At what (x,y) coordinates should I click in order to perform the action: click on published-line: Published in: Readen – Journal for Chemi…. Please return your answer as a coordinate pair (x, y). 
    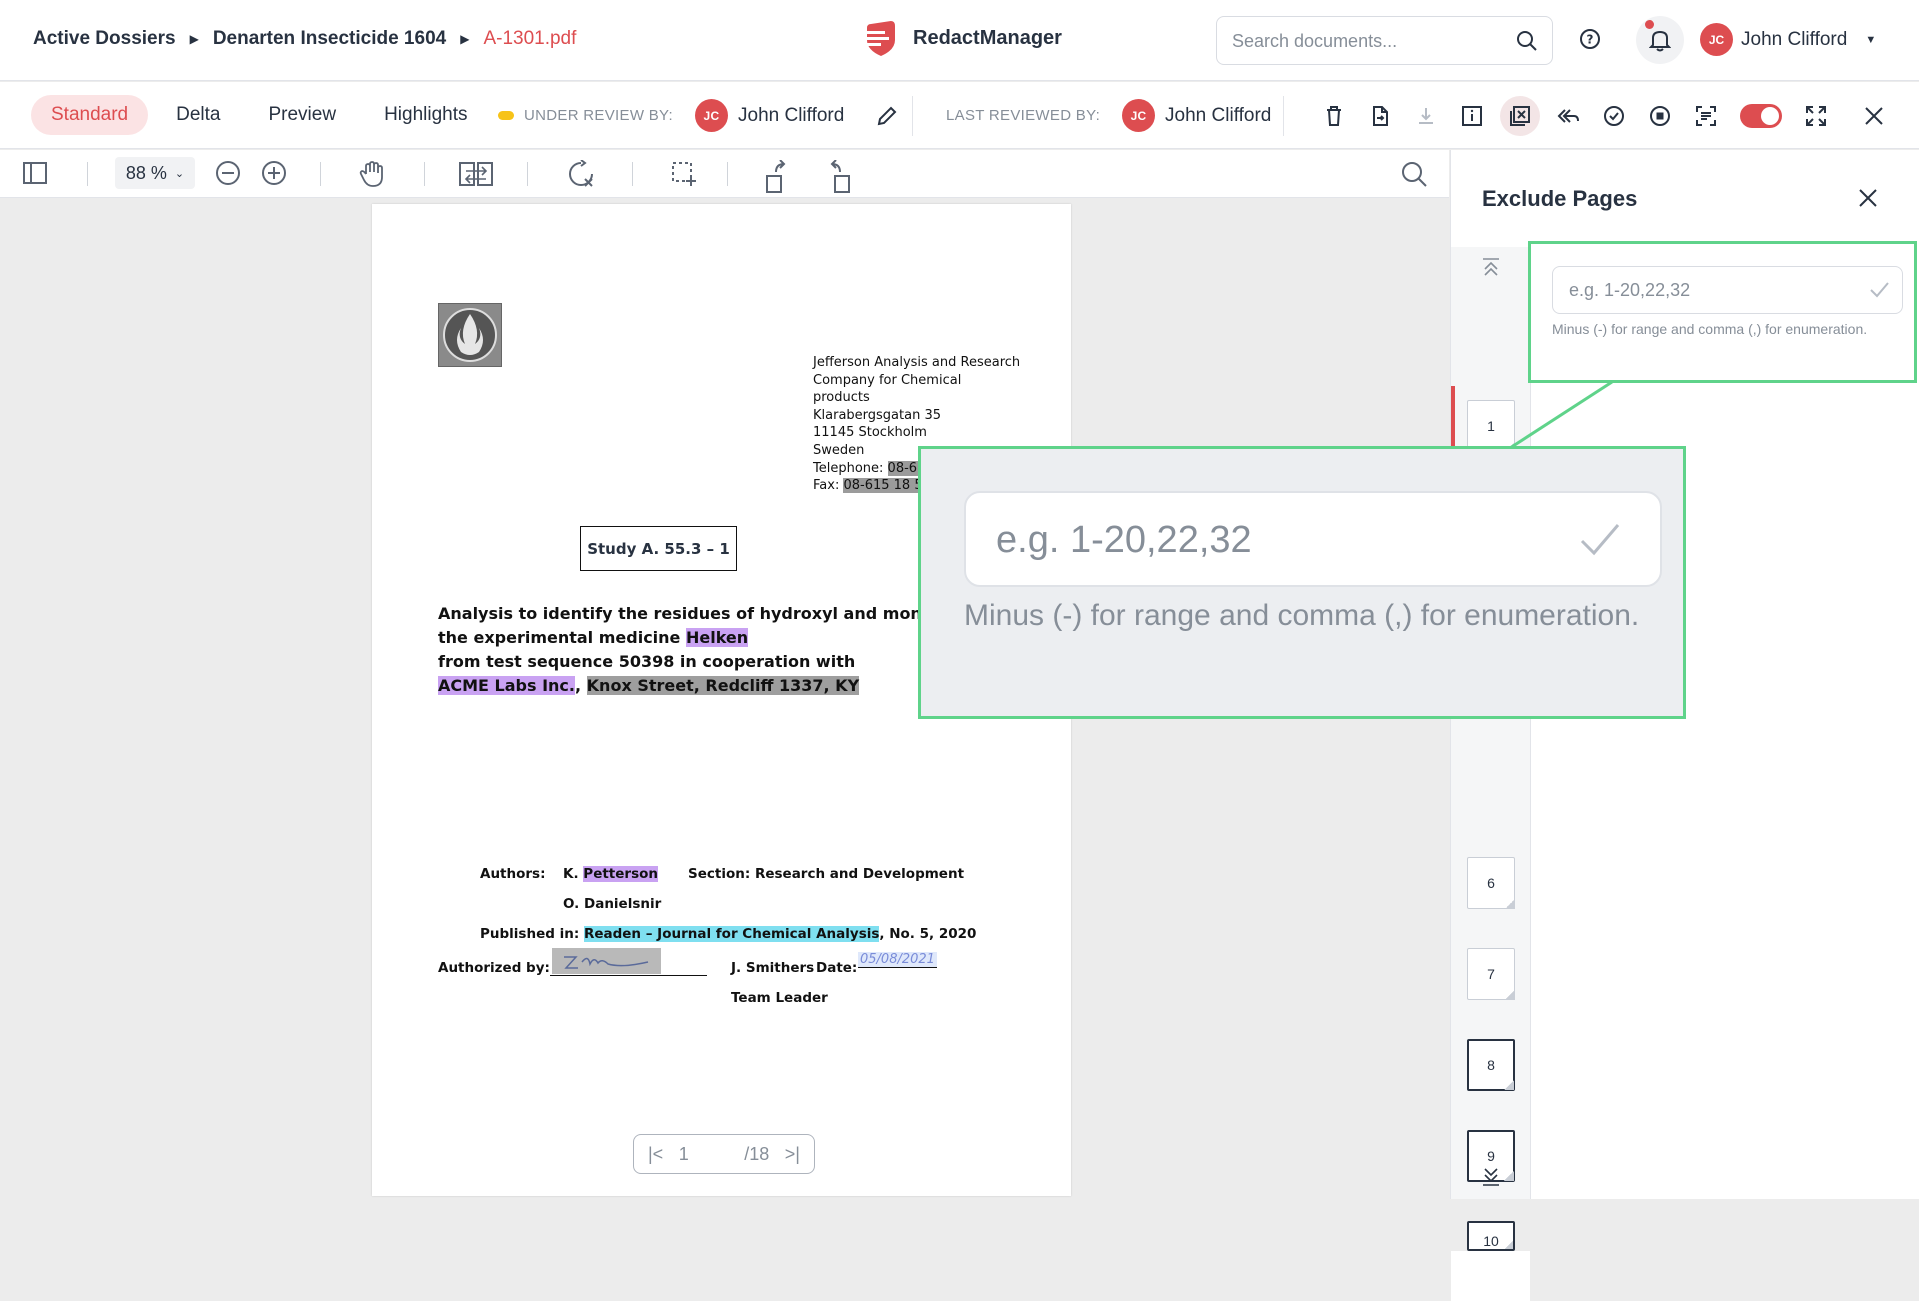
    Looking at the image, I should click on (728, 934).